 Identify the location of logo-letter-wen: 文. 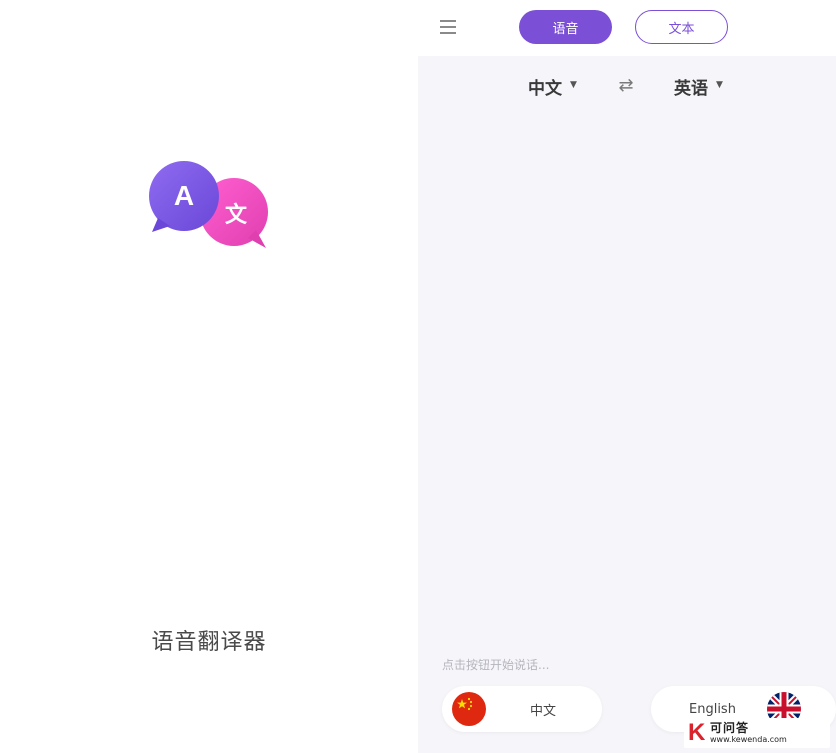
(236, 215).